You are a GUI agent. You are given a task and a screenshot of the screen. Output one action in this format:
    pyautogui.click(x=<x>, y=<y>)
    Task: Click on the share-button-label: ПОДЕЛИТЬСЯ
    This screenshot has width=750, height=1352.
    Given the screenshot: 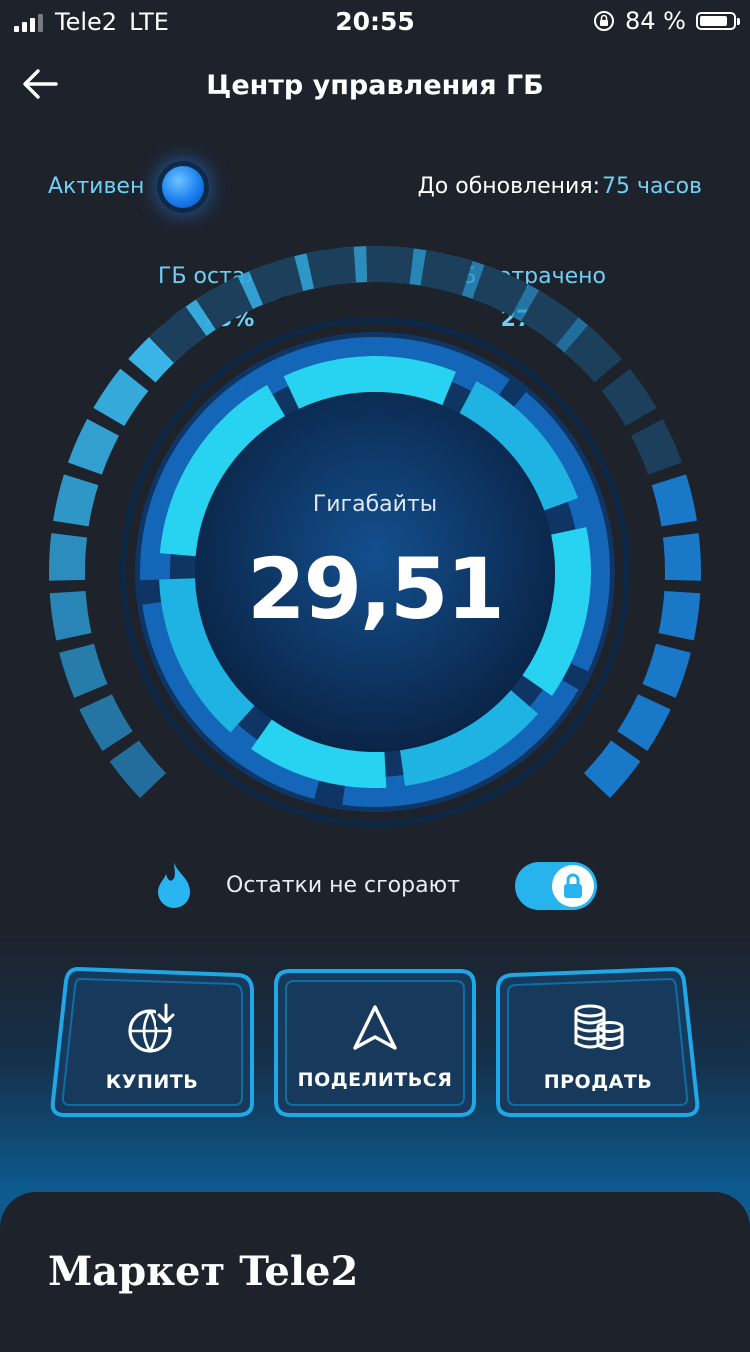 What is the action you would take?
    pyautogui.click(x=375, y=1080)
    